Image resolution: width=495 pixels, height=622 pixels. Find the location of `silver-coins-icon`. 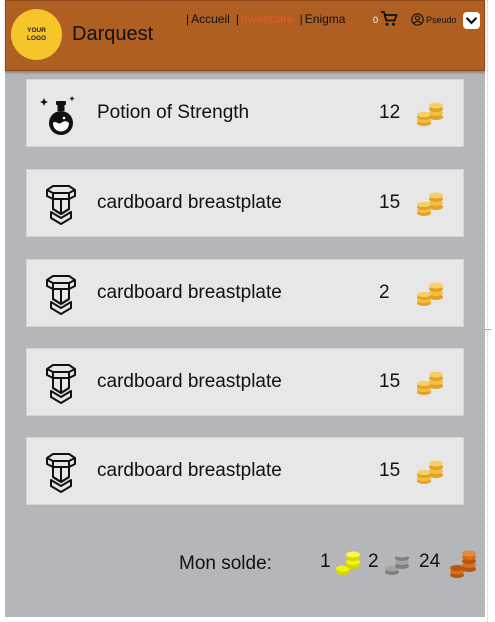

silver-coins-icon is located at coordinates (397, 563).